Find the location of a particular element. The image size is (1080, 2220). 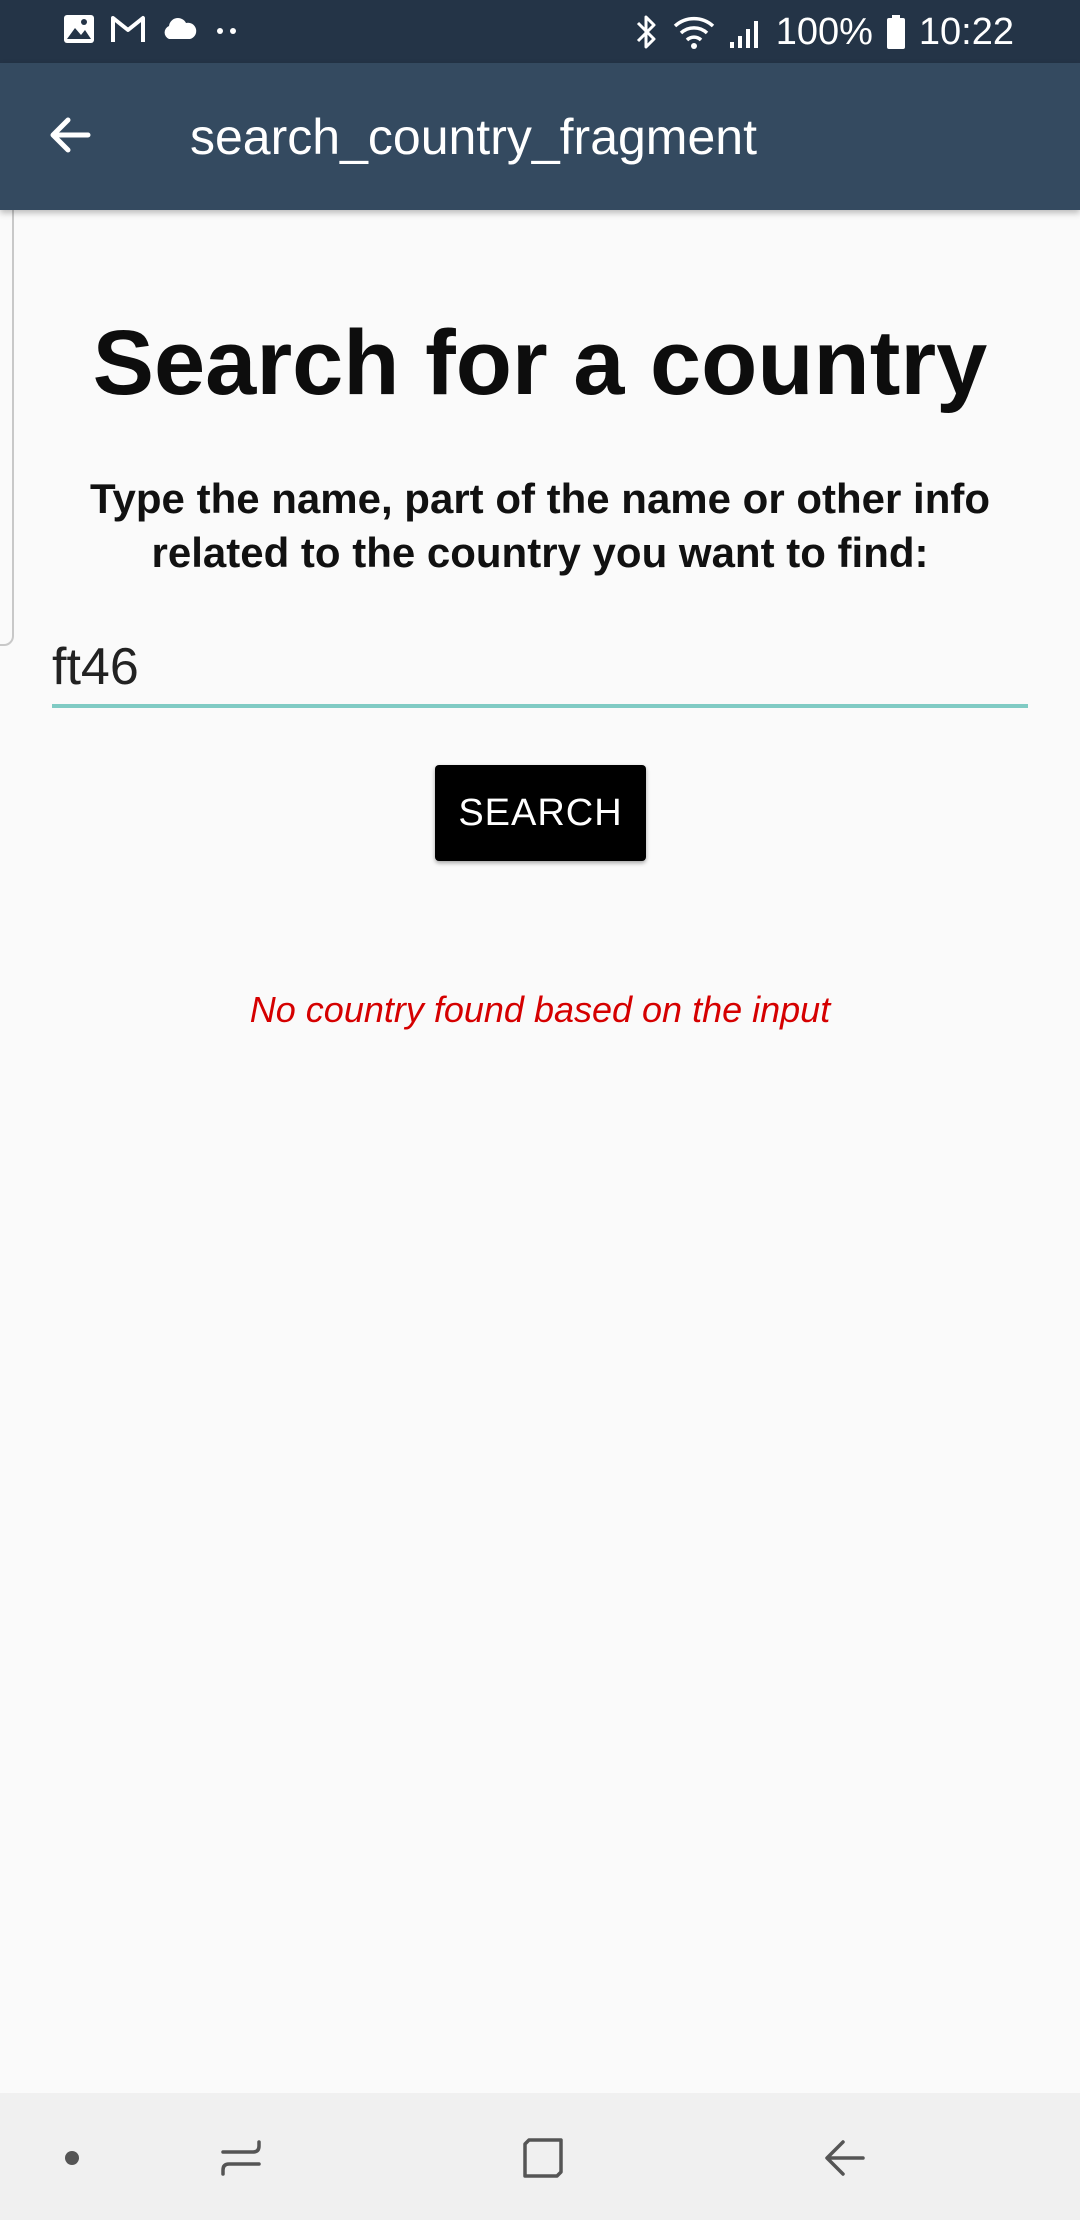

system-indicators: 100% 10:22 is located at coordinates (823, 32).